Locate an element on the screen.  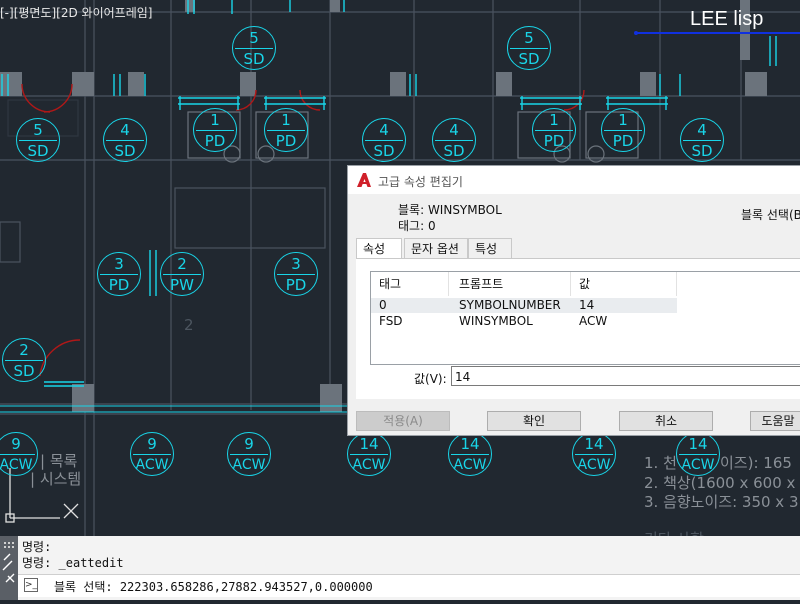
cell-tag: FSD is located at coordinates (391, 321).